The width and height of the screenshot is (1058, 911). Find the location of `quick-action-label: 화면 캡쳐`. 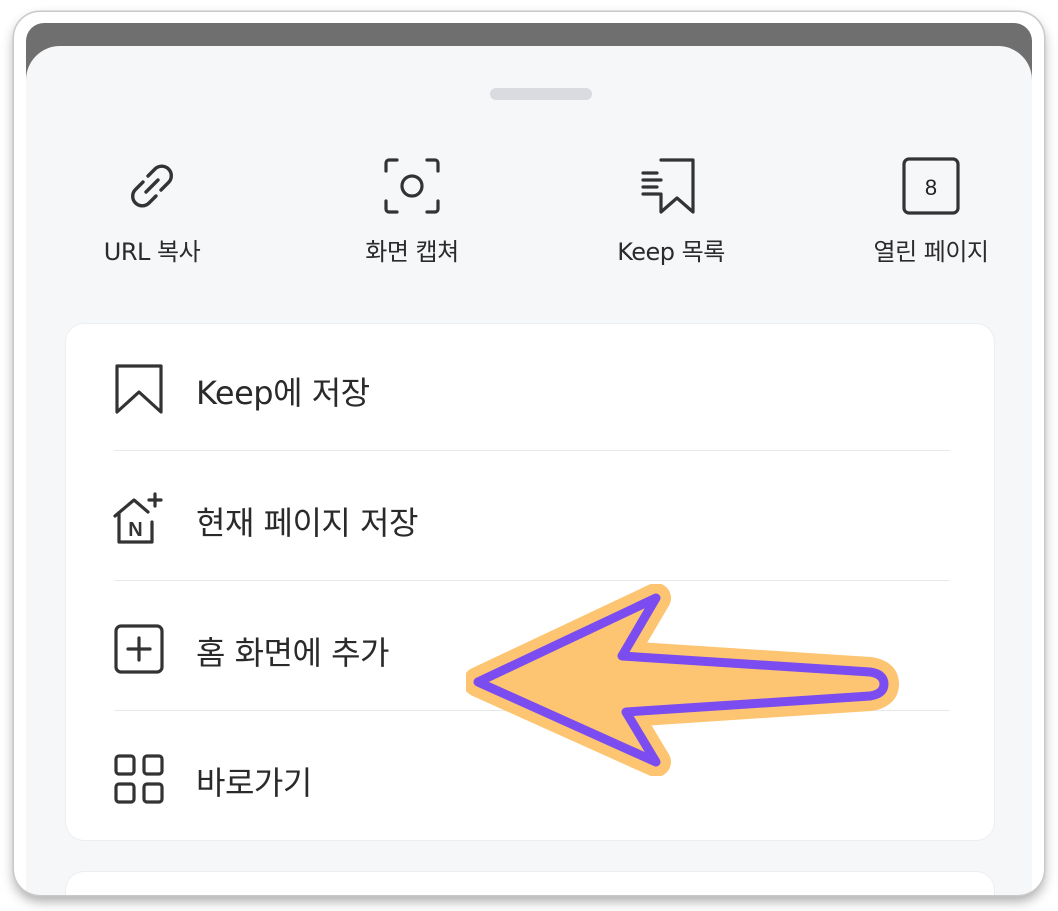

quick-action-label: 화면 캡쳐 is located at coordinates (412, 252).